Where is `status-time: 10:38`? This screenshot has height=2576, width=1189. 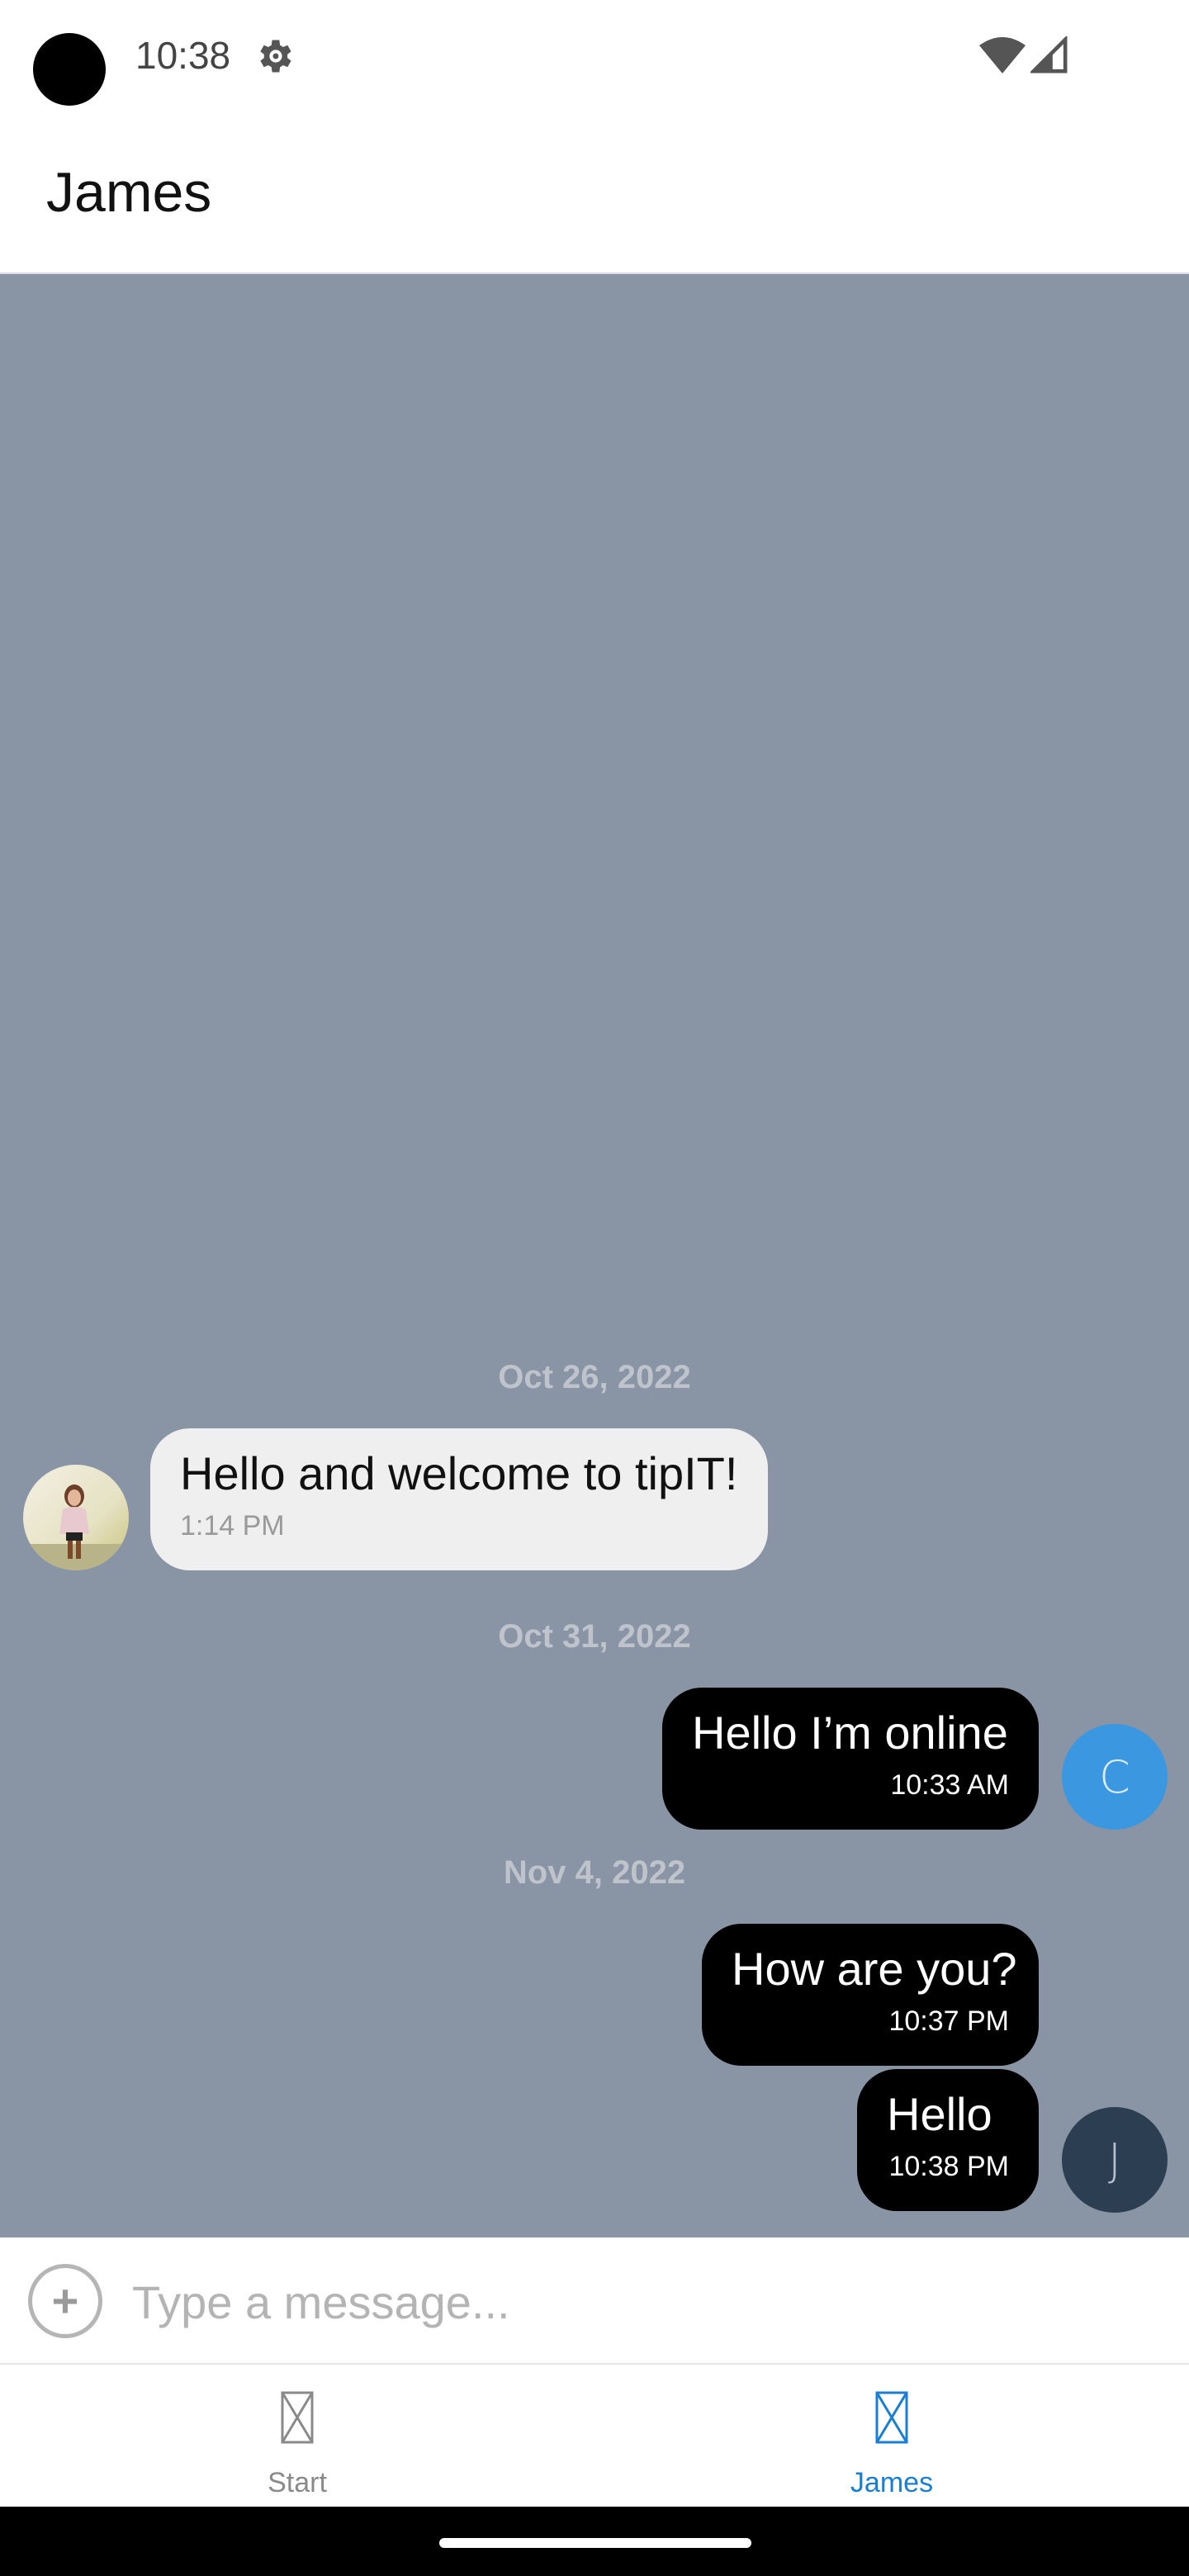
status-time: 10:38 is located at coordinates (183, 55).